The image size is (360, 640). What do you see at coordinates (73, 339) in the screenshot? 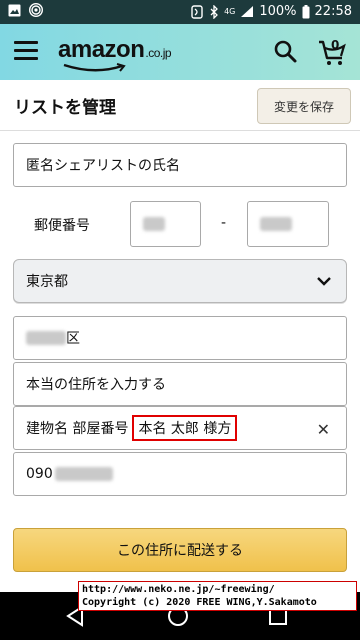
I see `city-suffix: 区` at bounding box center [73, 339].